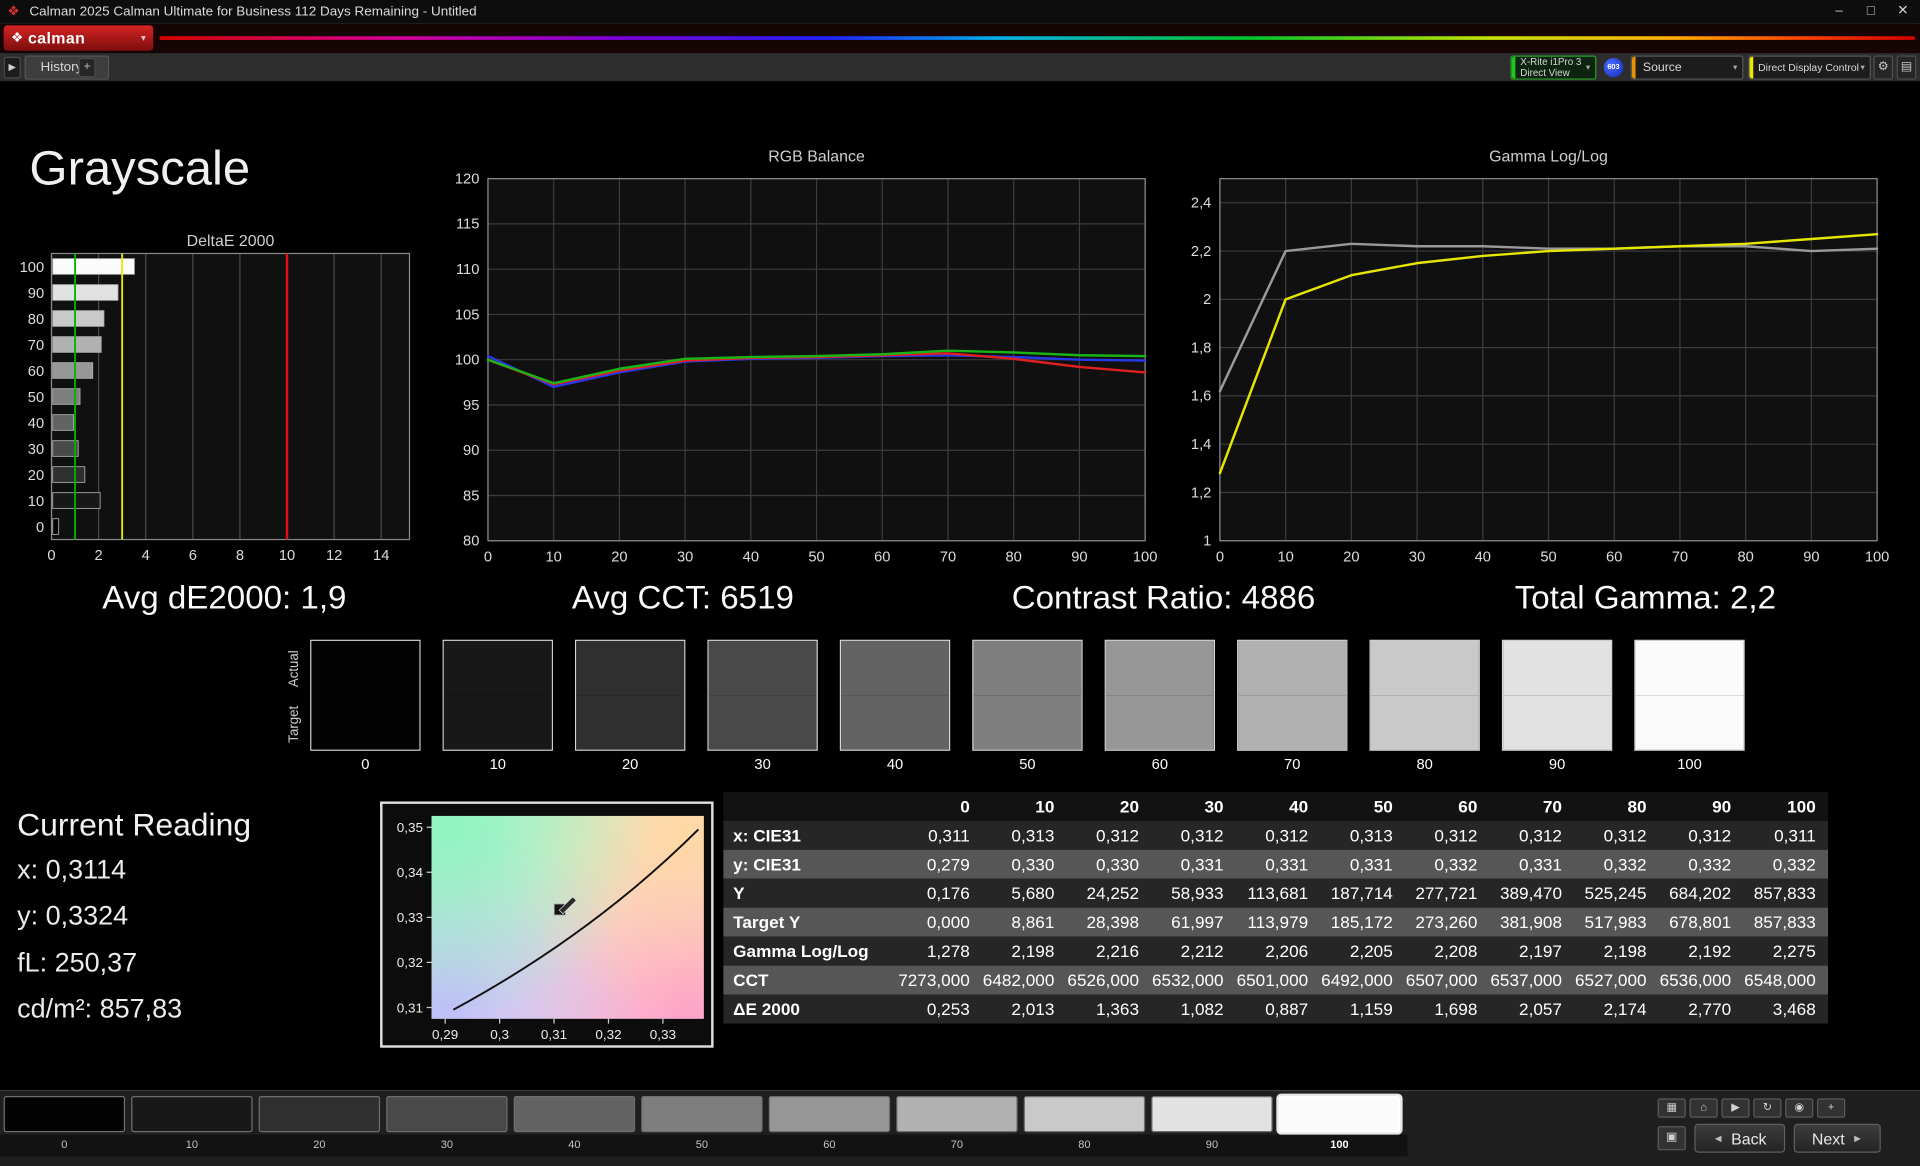  I want to click on pattern-level-label: 10, so click(192, 1144).